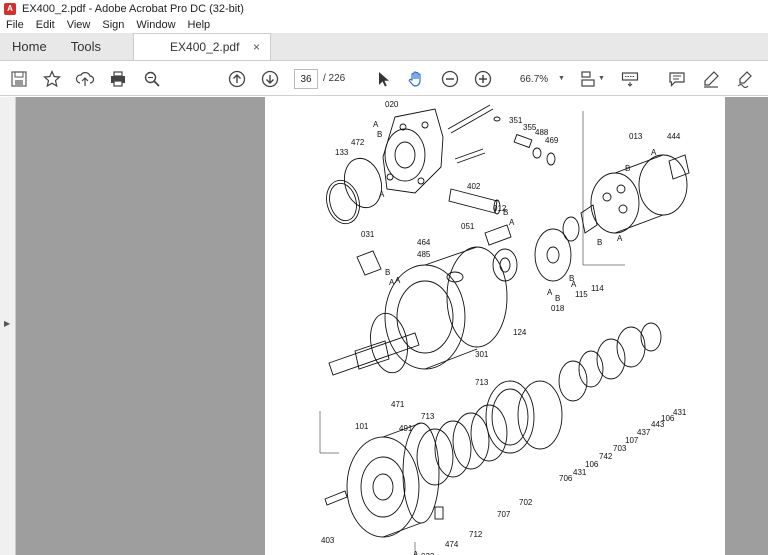 This screenshot has width=768, height=555. I want to click on part-callout: 491, so click(406, 428).